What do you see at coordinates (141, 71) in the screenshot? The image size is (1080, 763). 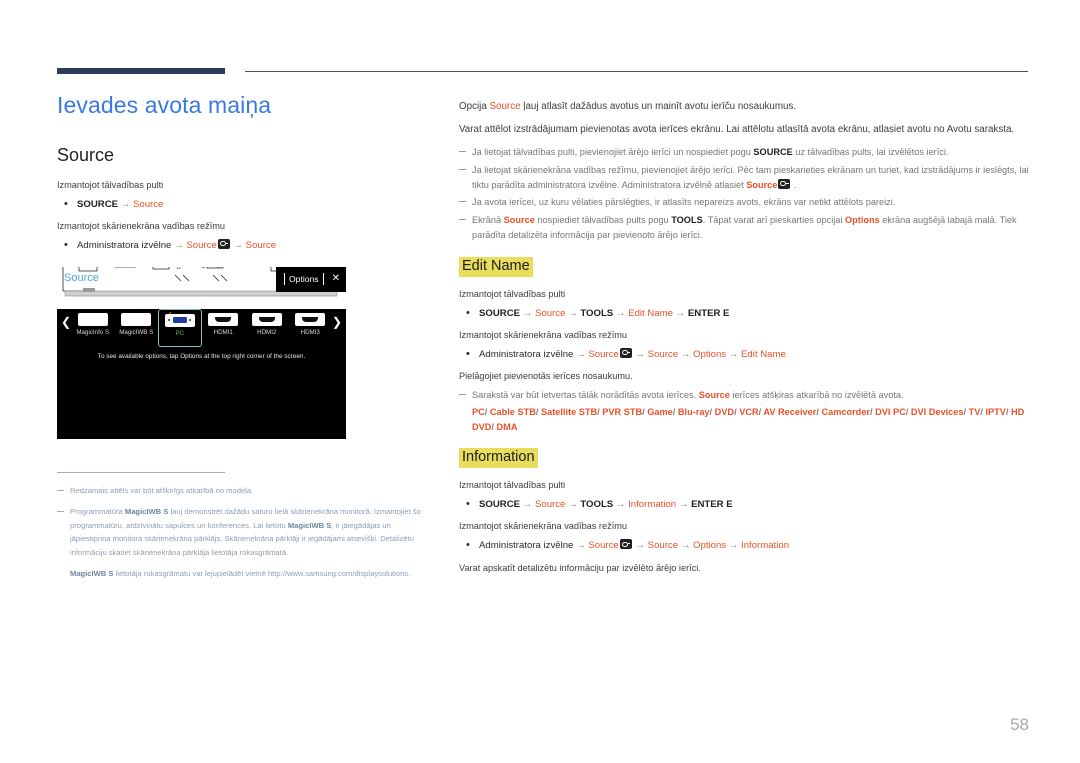 I see `header-rule-thick` at bounding box center [141, 71].